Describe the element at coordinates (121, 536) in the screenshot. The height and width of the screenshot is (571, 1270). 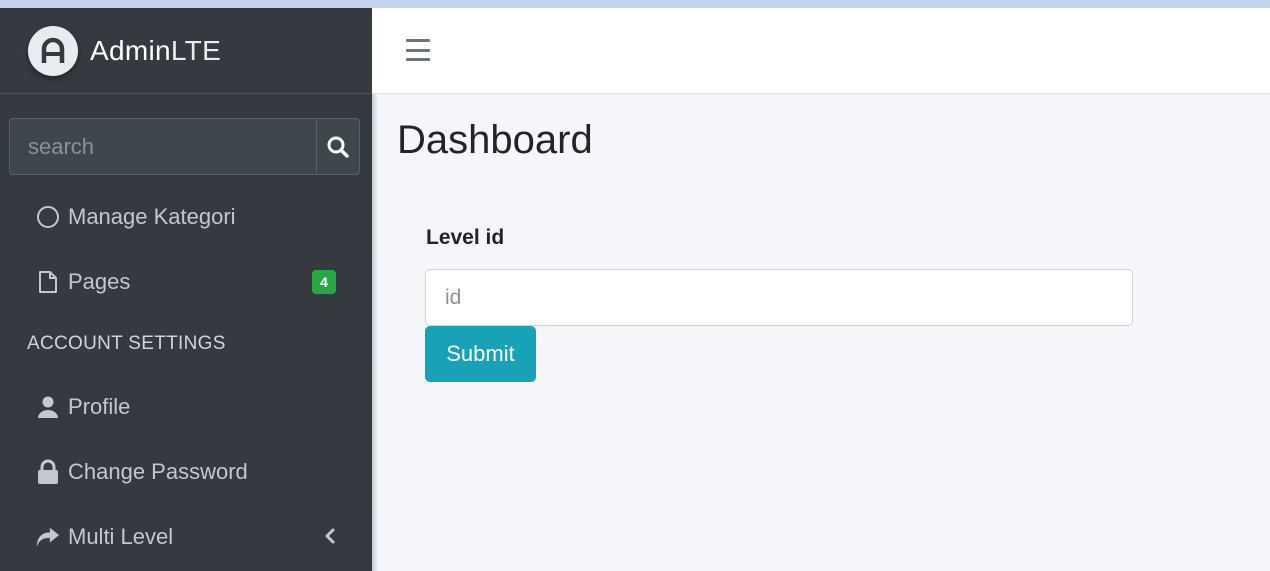
I see `sidebar-item-label: Multi Level` at that location.